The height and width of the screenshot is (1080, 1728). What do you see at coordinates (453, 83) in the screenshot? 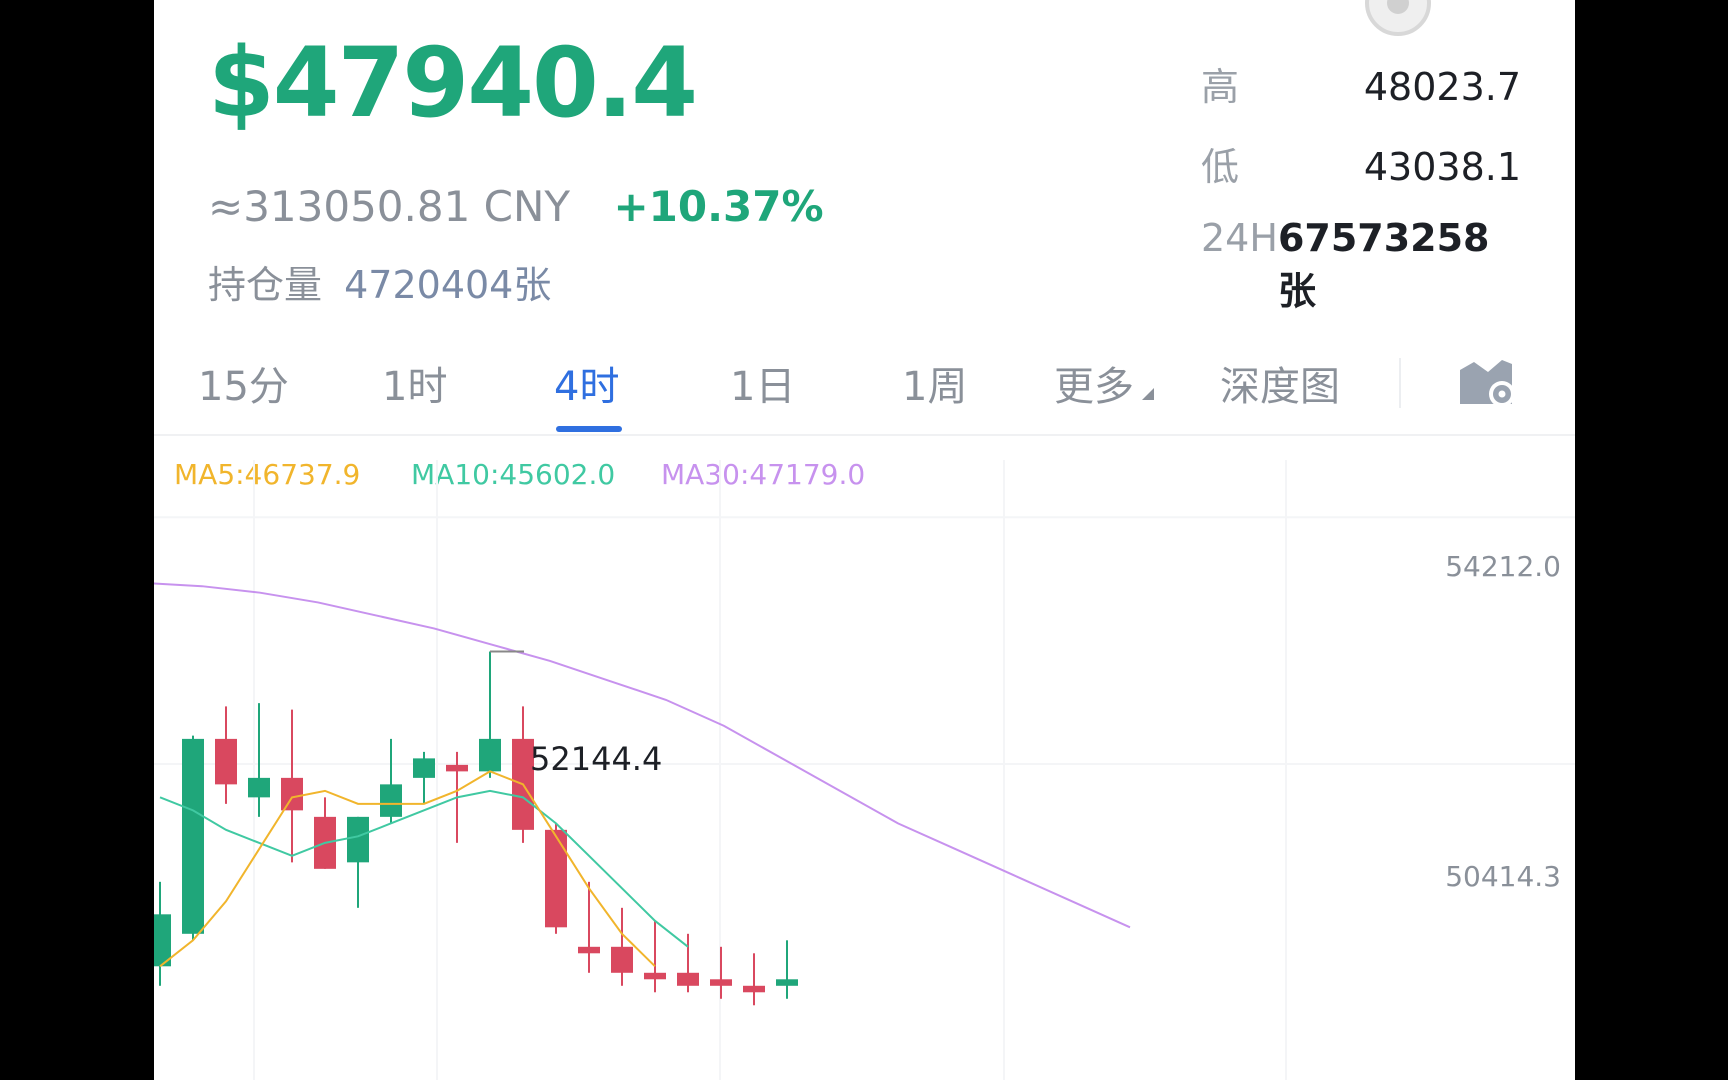
I see `current-price: $47940.4` at bounding box center [453, 83].